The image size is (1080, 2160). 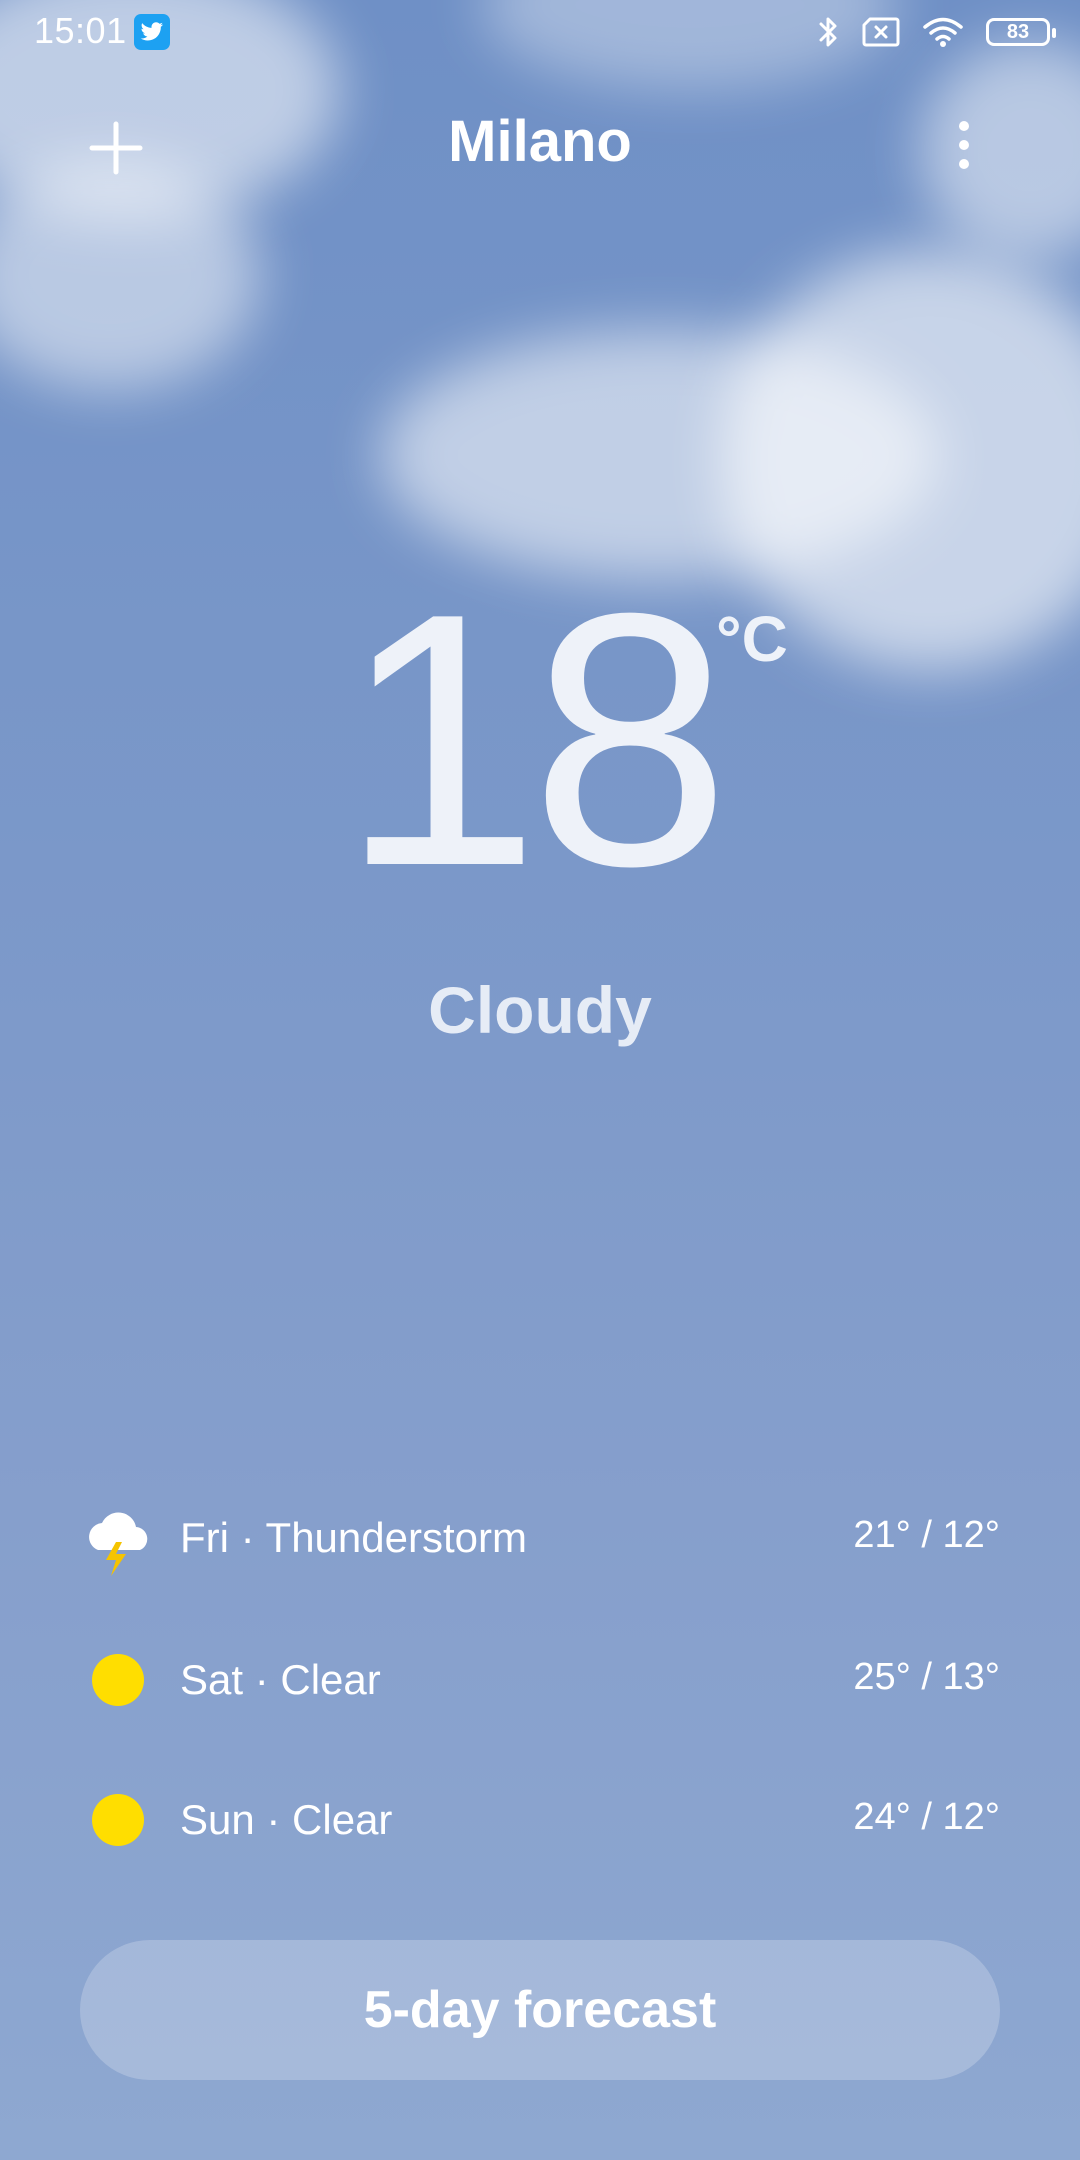 I want to click on more-vertical-icon, so click(x=964, y=145).